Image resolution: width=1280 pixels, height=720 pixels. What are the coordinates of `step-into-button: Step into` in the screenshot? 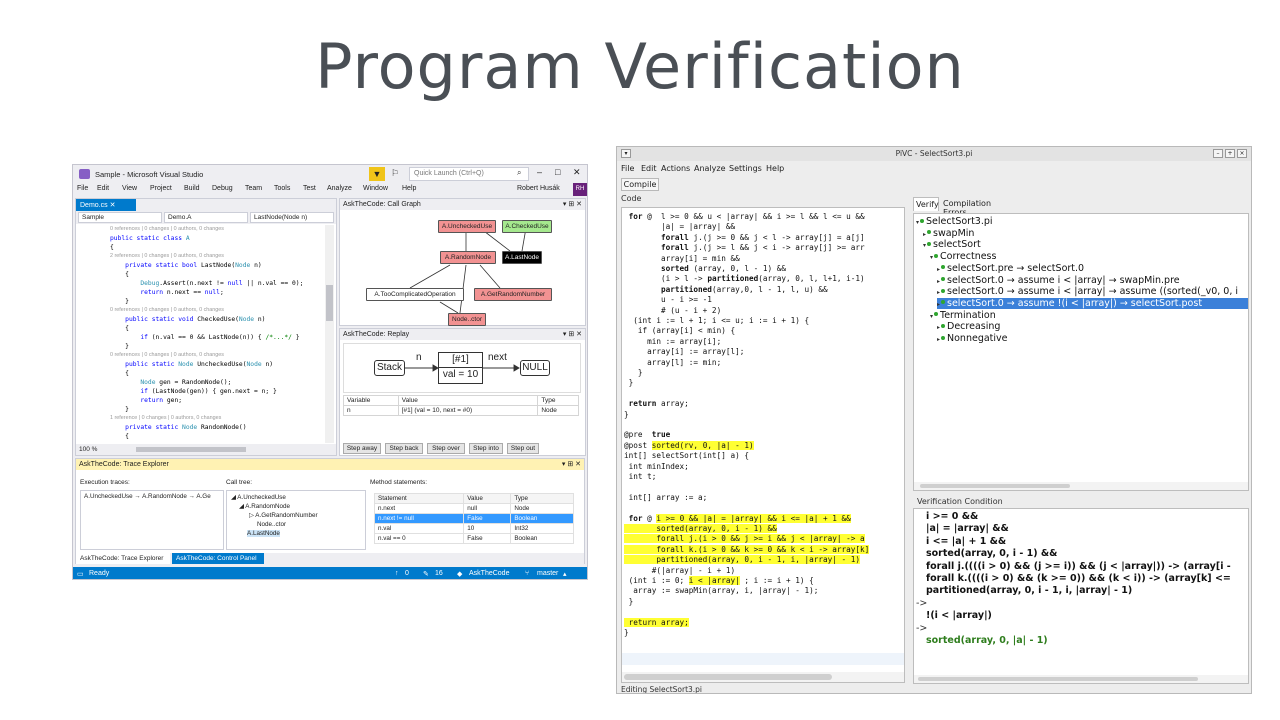 It's located at (486, 448).